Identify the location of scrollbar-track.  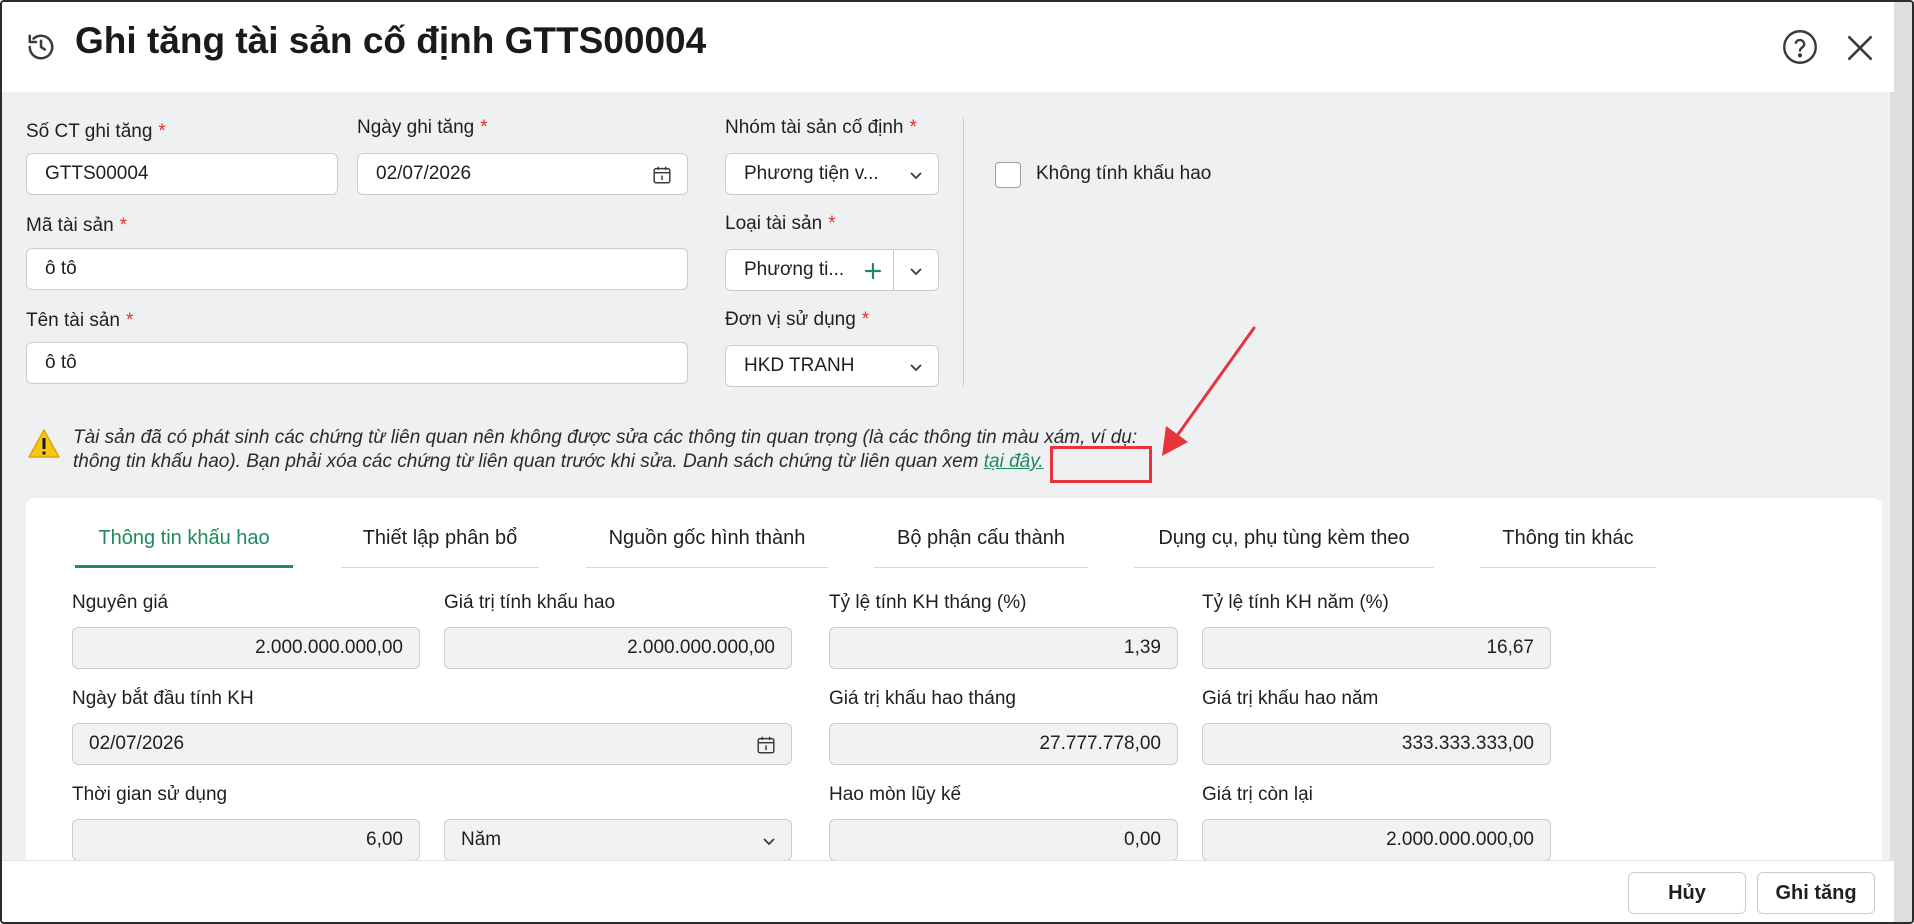
(1901, 462).